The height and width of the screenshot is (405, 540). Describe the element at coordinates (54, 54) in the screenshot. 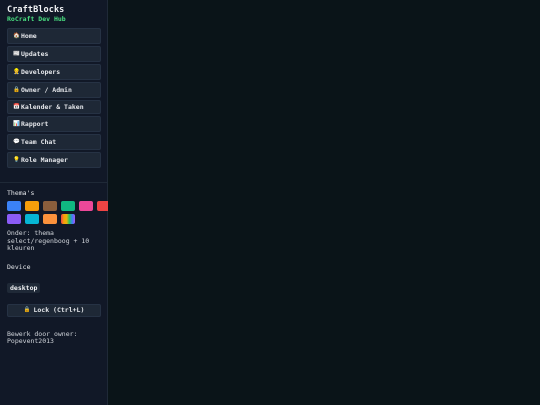

I see `sidebar-item-updates: 📰 Updates` at that location.